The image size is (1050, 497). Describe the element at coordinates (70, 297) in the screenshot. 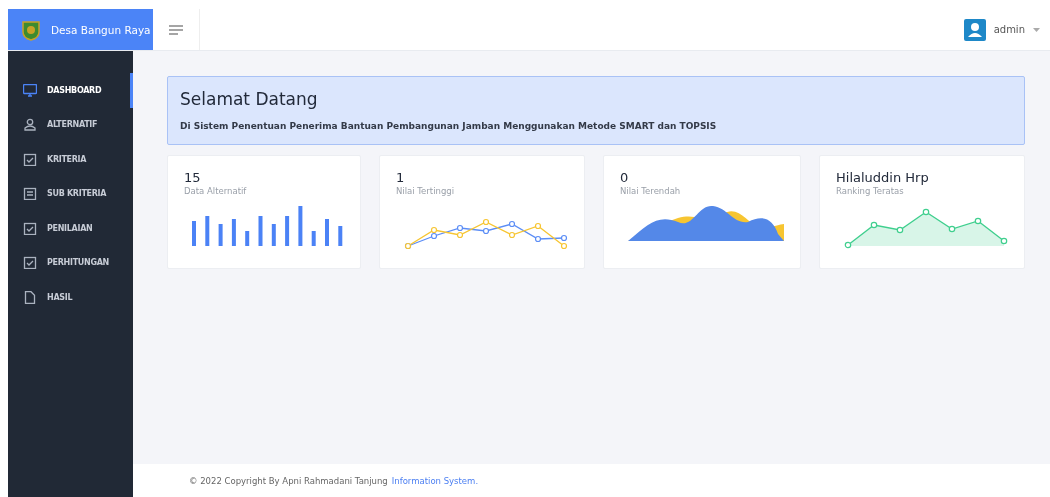

I see `sidebar-item: HASIL` at that location.